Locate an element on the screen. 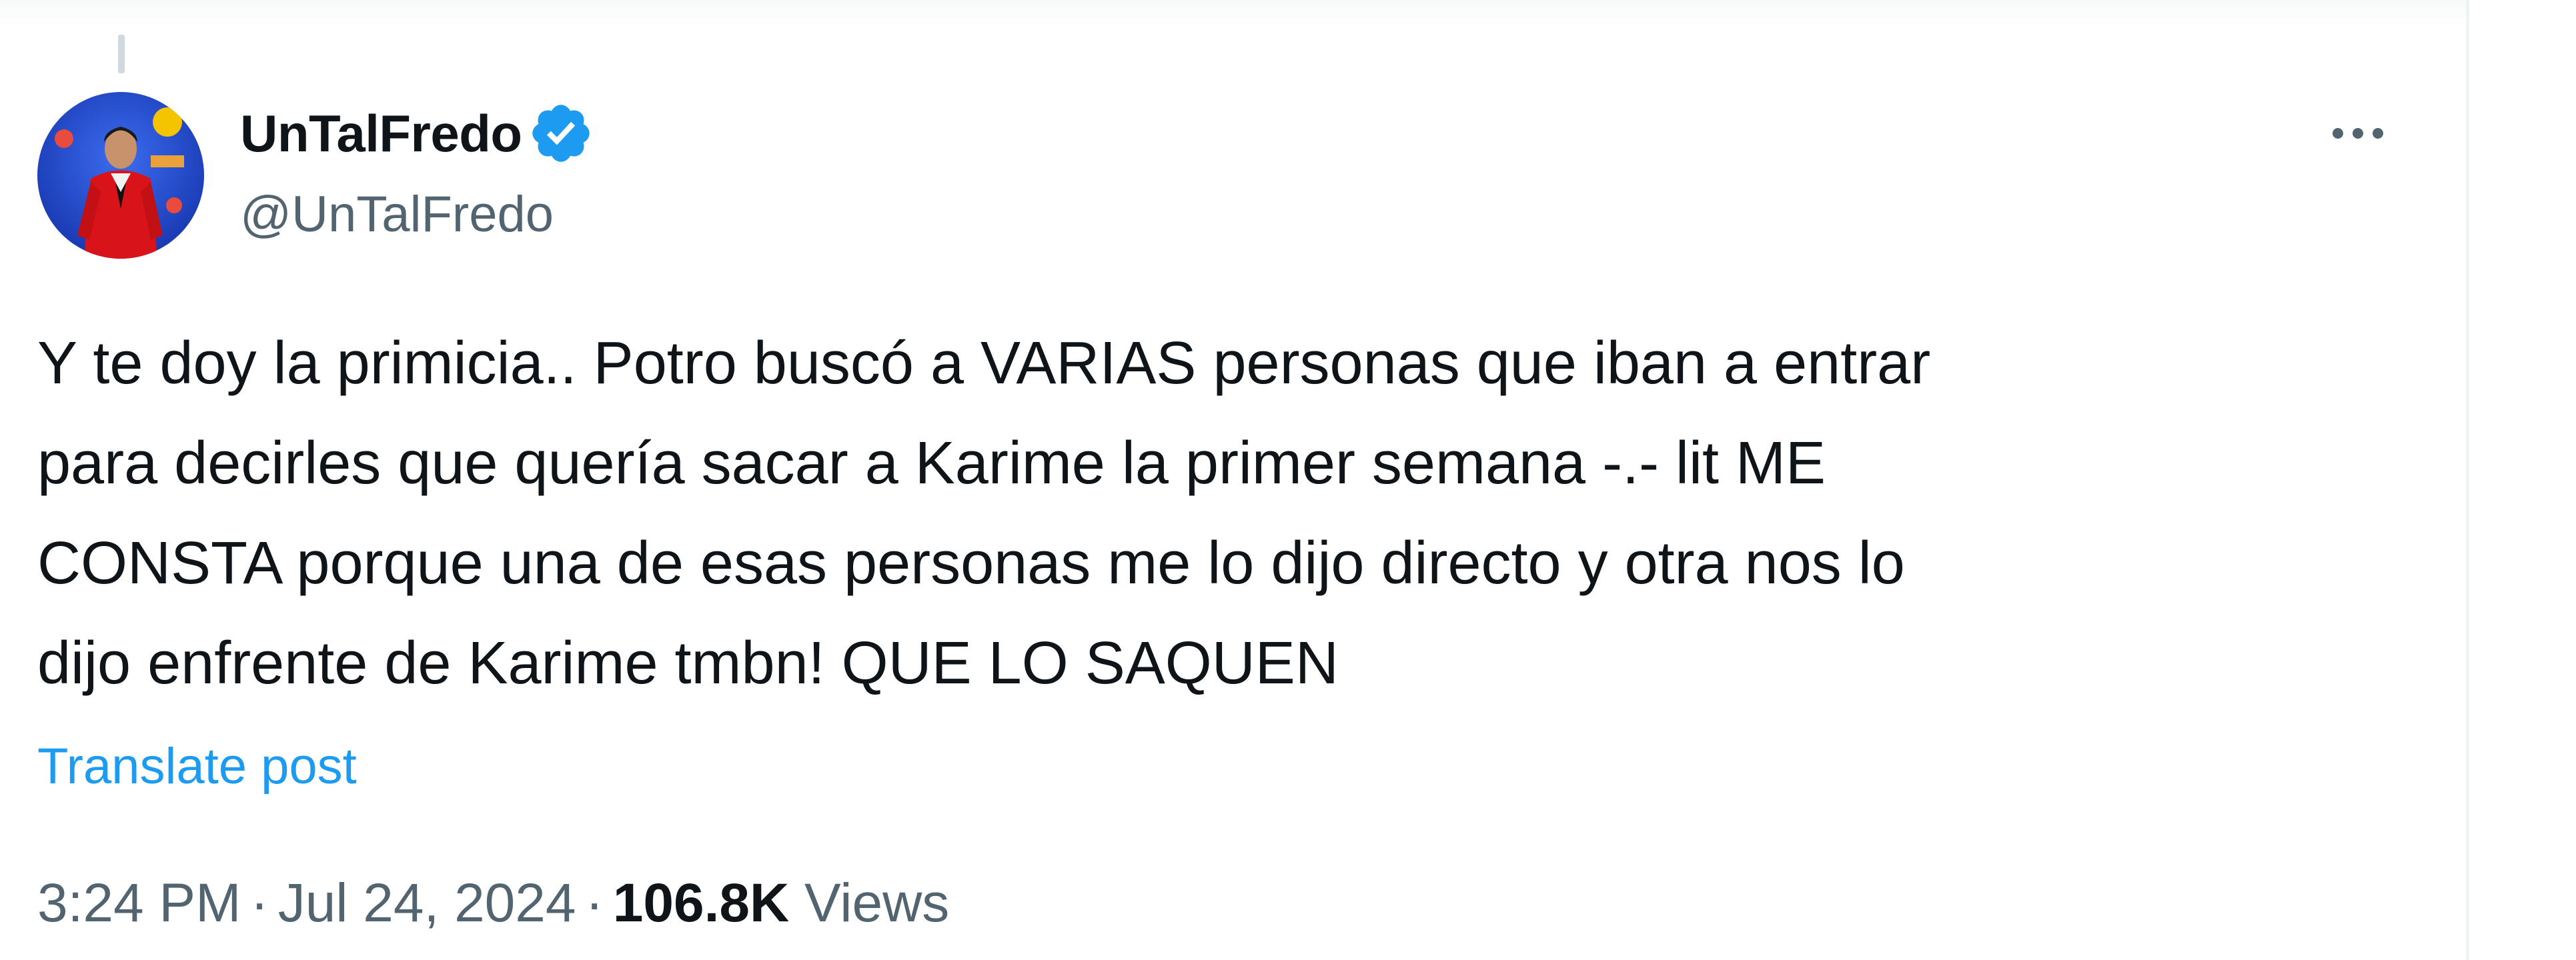  more-options-icon is located at coordinates (2358, 133).